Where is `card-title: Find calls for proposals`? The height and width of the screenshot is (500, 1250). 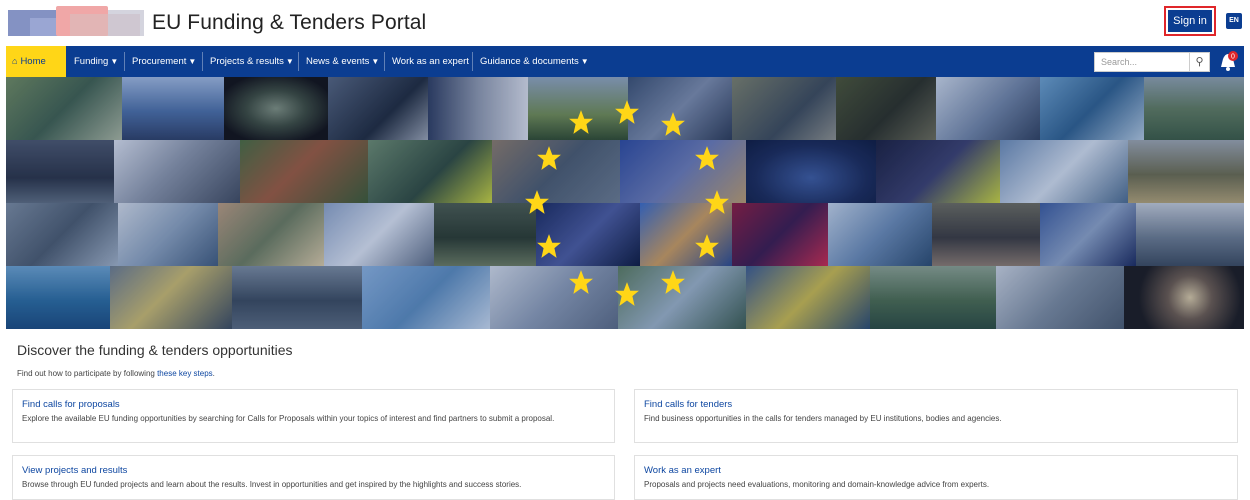
card-title: Find calls for proposals is located at coordinates (71, 404).